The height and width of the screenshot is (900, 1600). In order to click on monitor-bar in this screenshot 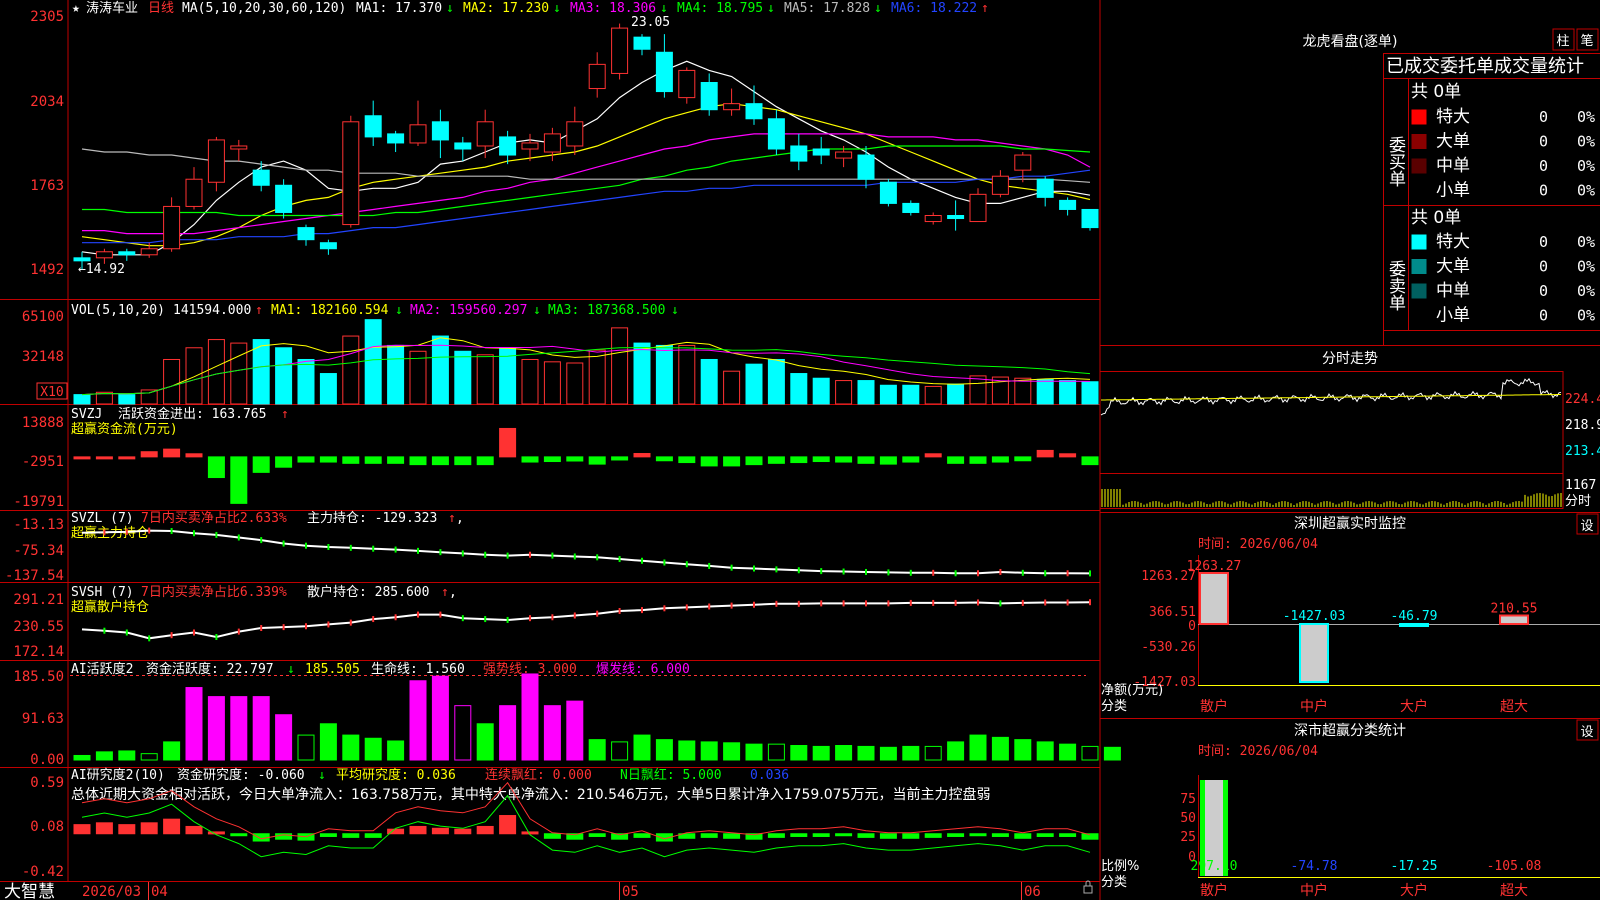, I will do `click(1514, 620)`.